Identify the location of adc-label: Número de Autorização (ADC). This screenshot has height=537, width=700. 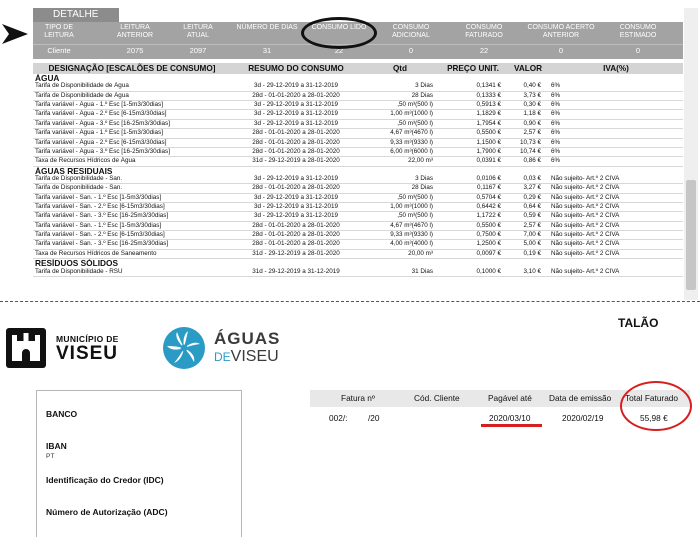
(107, 512).